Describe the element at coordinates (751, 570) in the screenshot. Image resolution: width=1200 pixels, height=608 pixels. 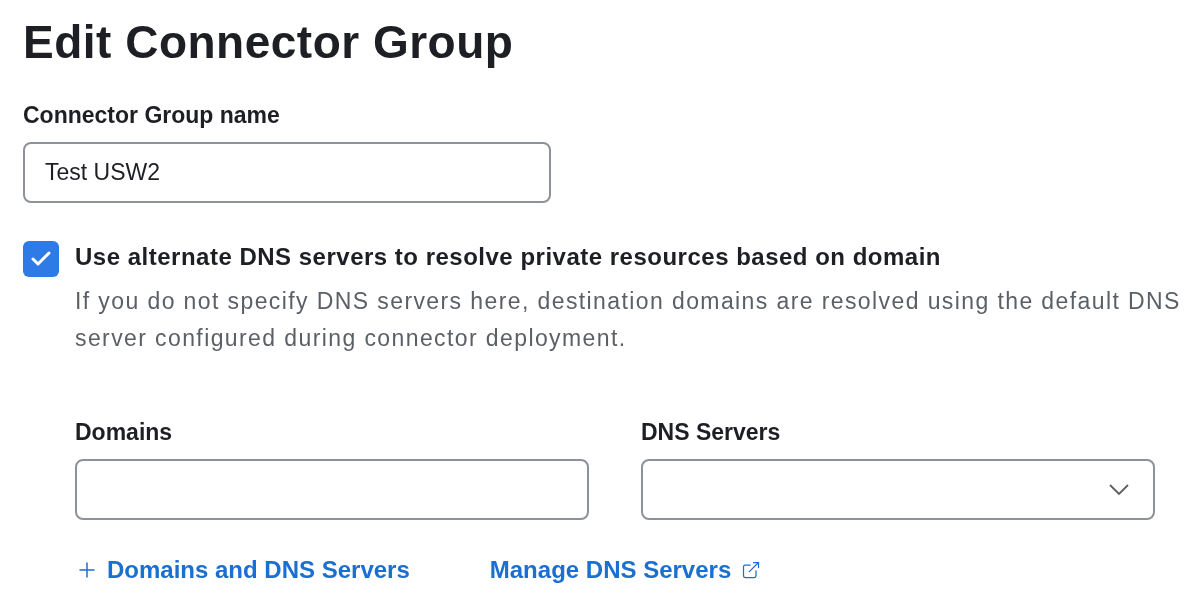
I see `external-link-icon` at that location.